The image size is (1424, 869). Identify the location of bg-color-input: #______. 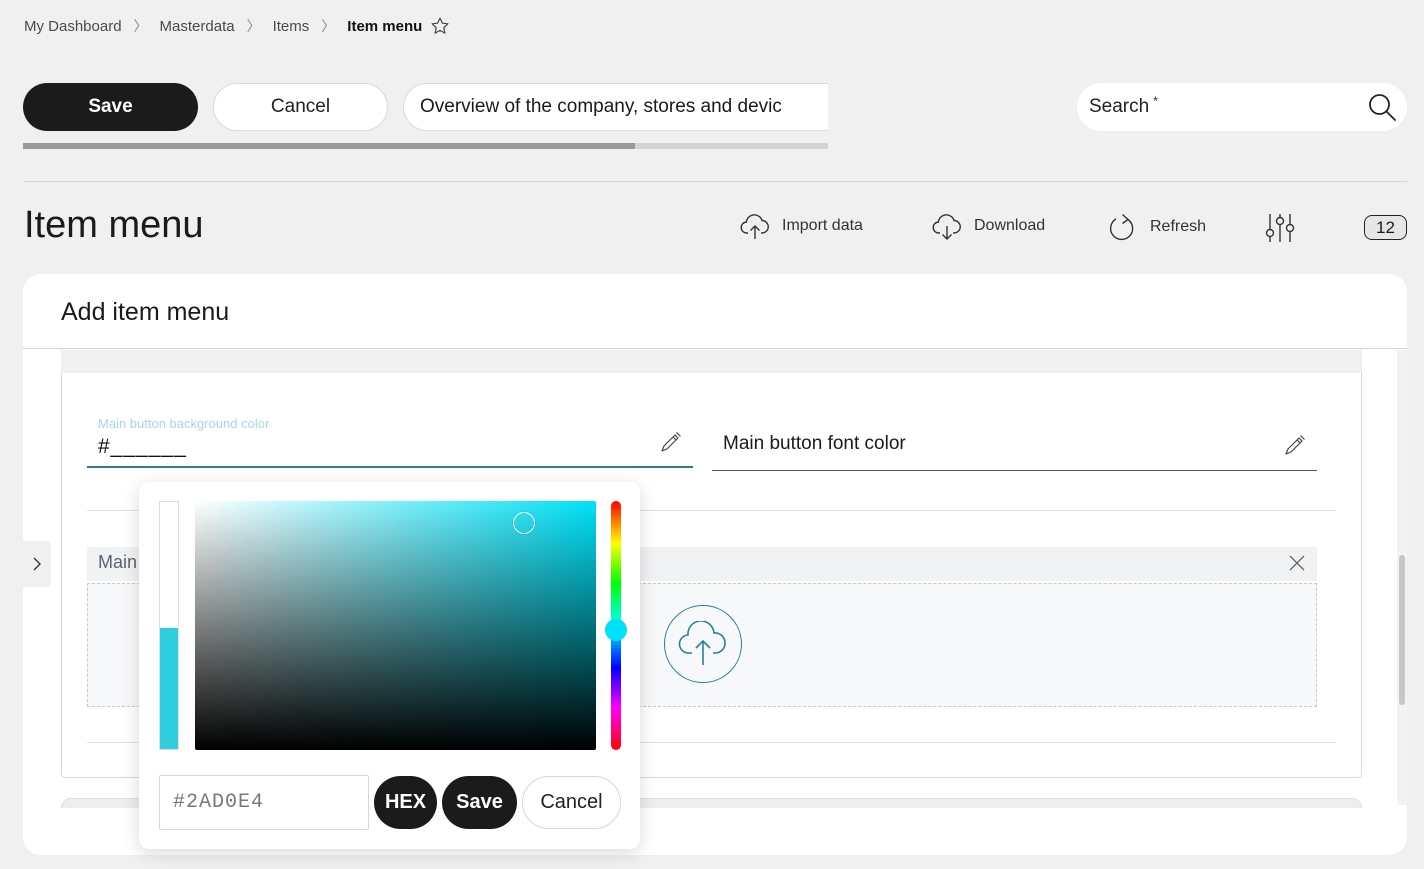
(142, 447).